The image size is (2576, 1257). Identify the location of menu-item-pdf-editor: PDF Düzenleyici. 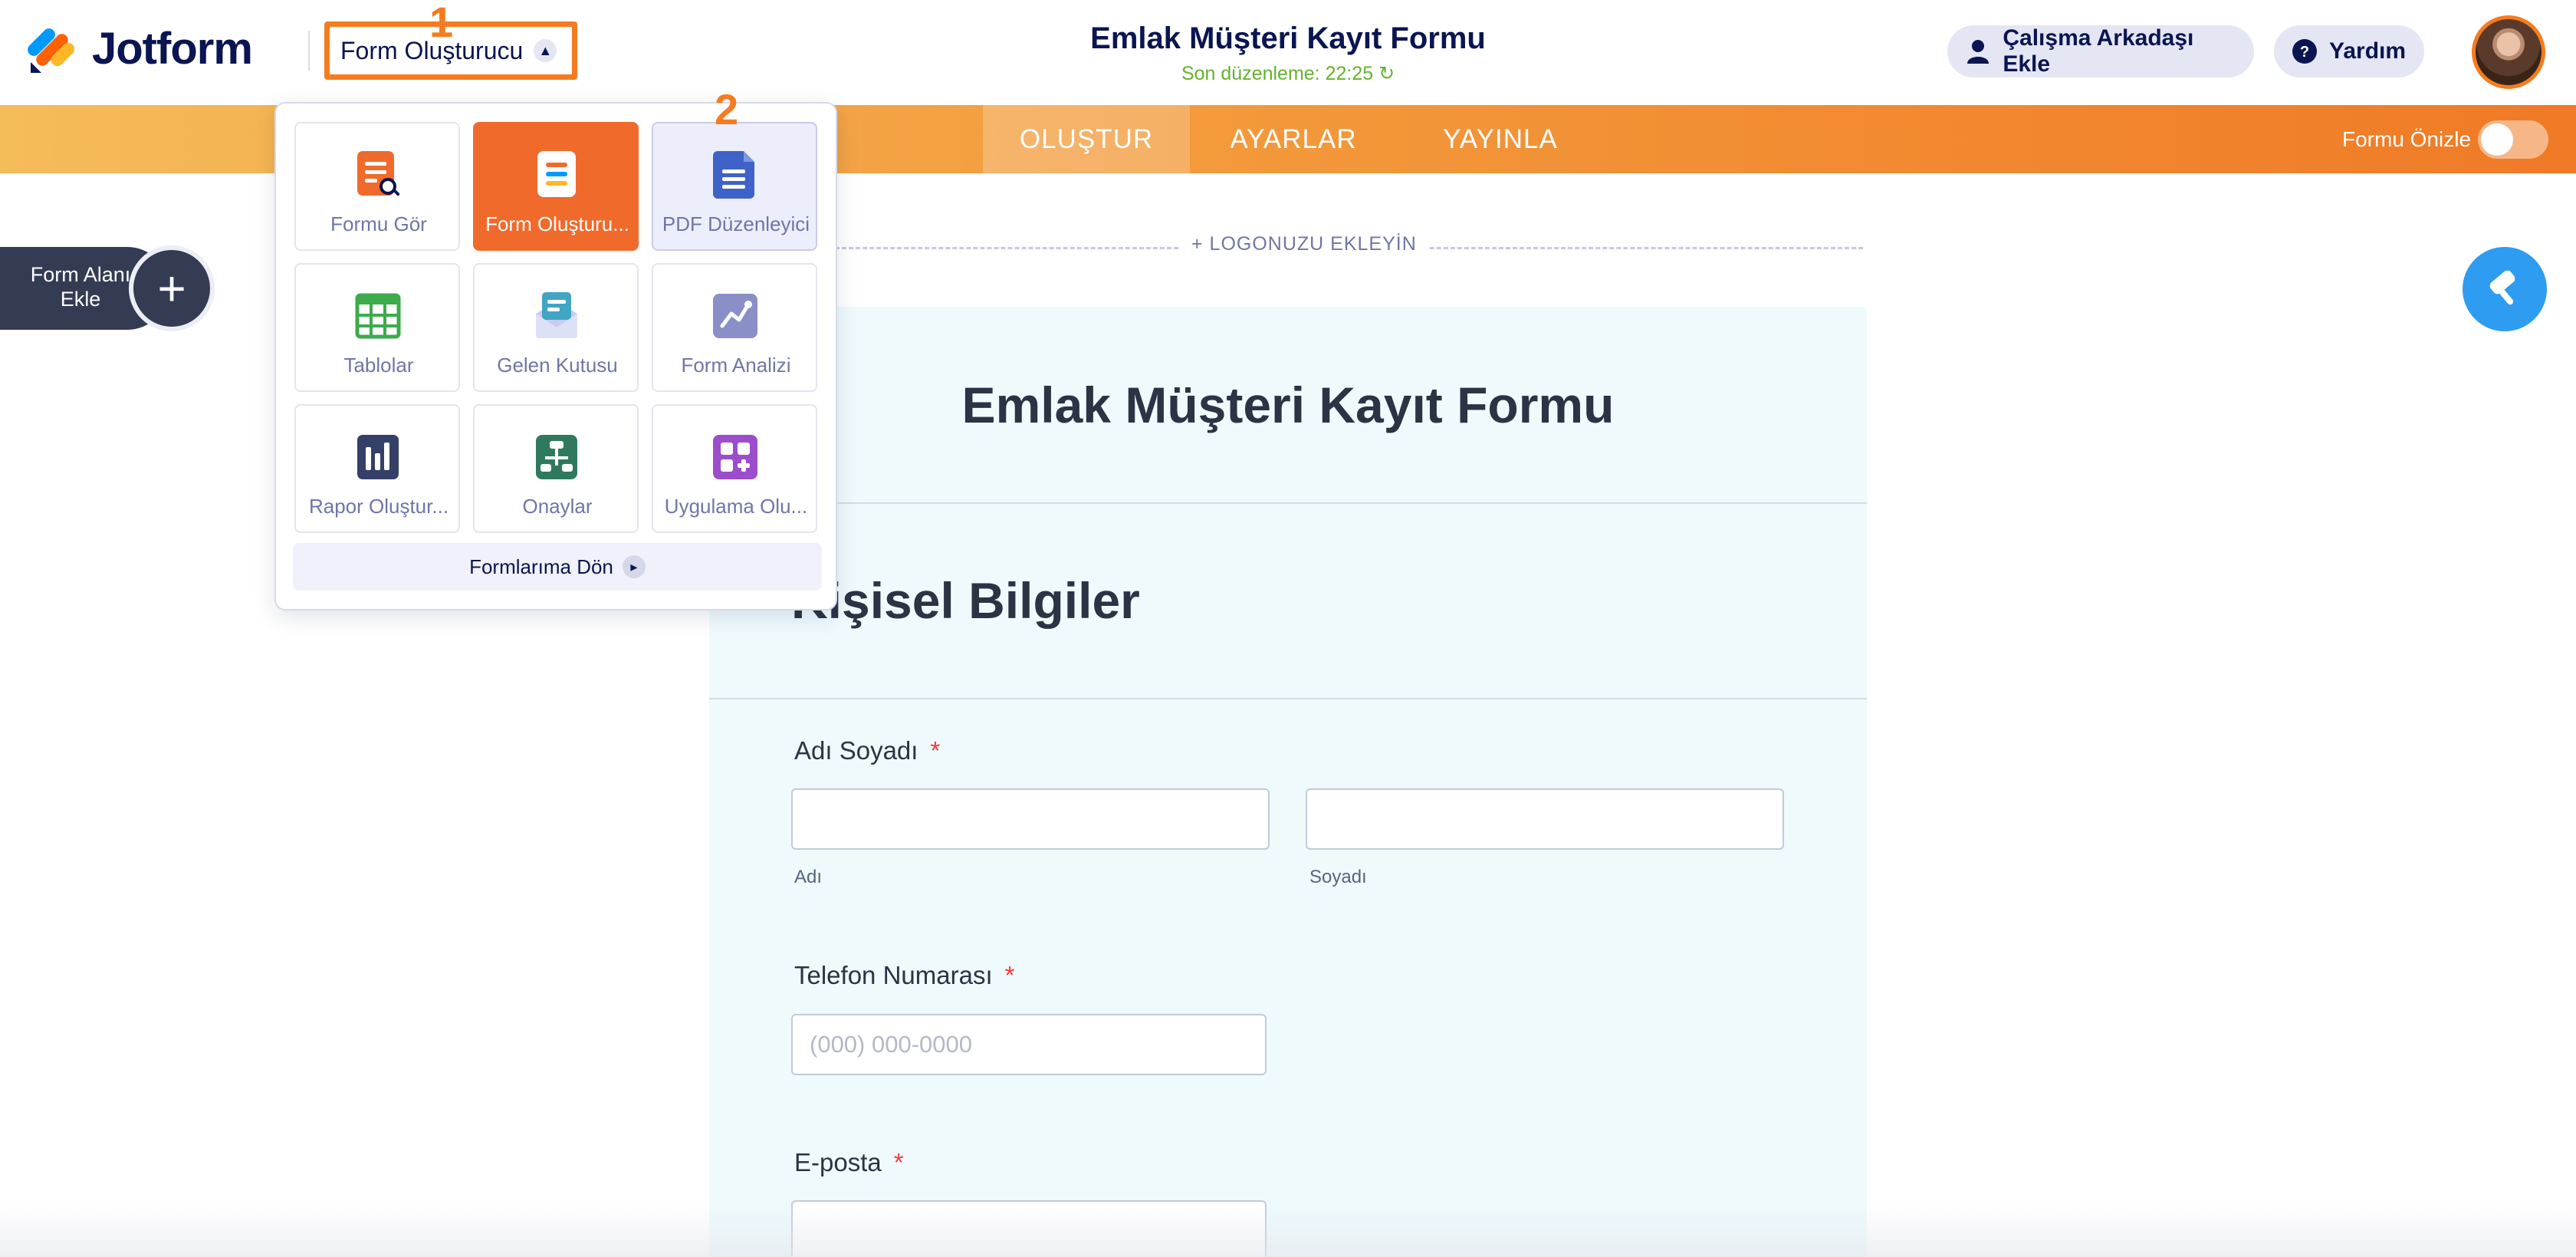
(735, 186).